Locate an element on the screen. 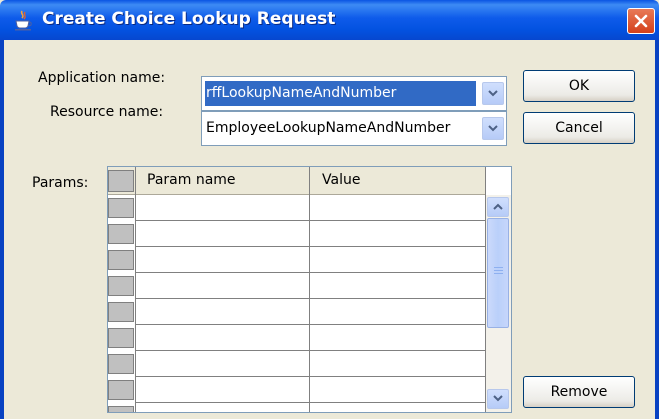 This screenshot has height=419, width=659. scroll-down-button is located at coordinates (498, 399).